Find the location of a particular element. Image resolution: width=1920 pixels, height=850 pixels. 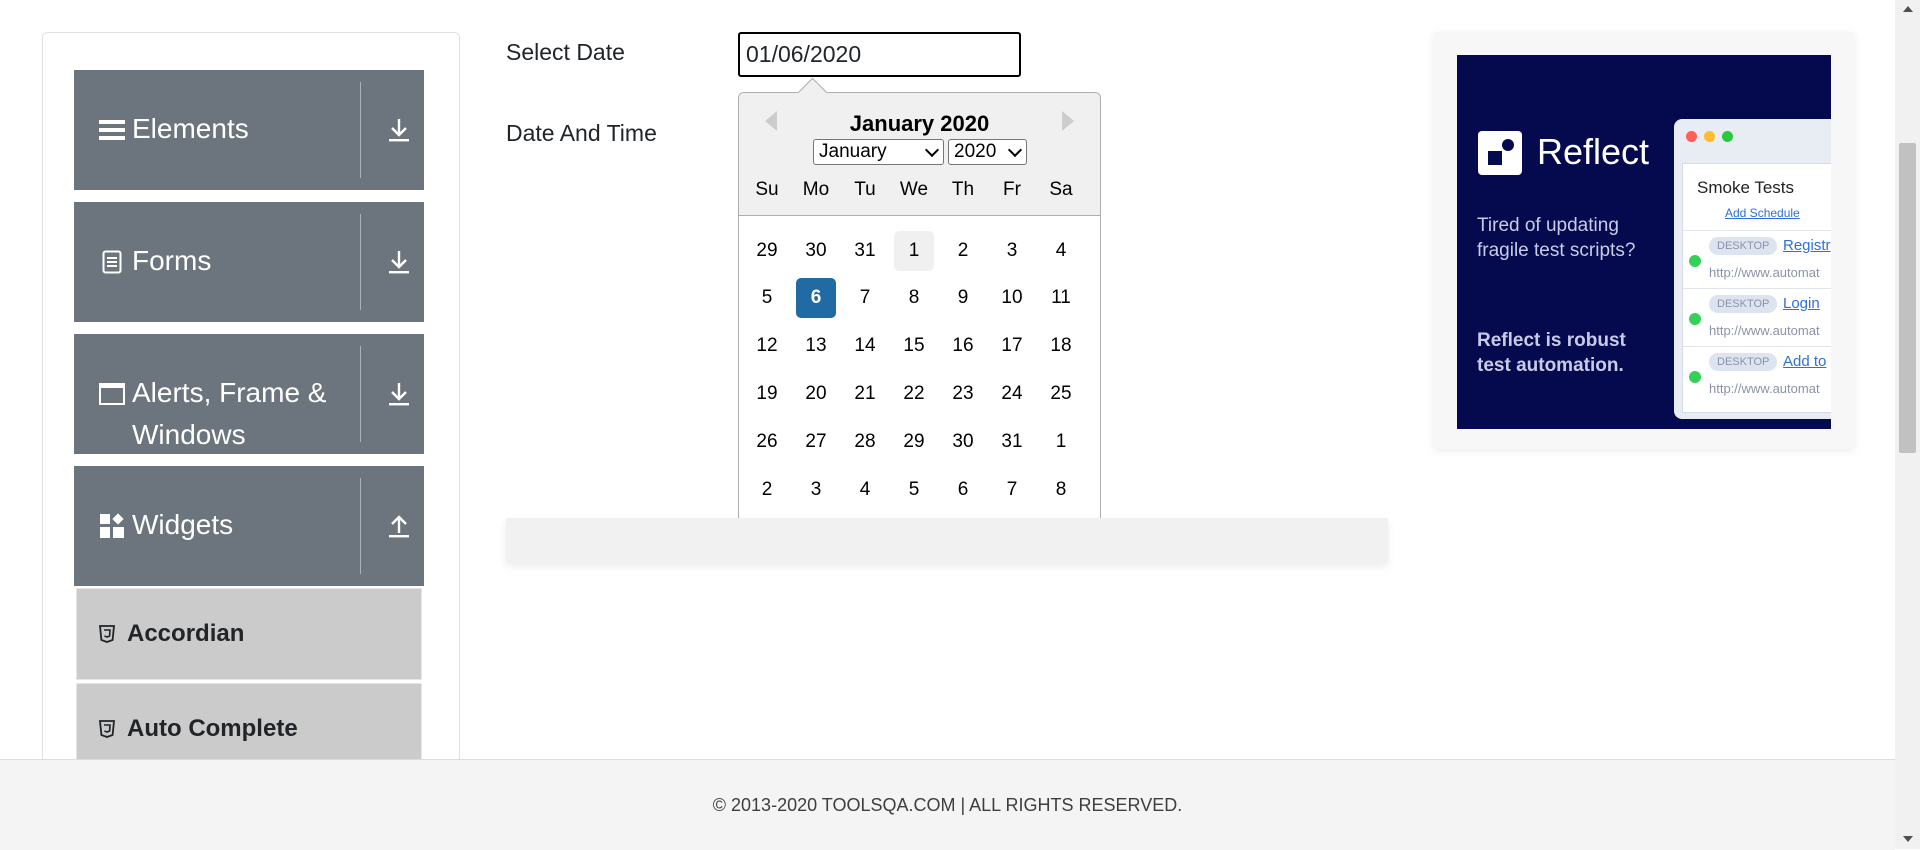

sidebar-group-widgets: Widgets is located at coordinates (249, 526).